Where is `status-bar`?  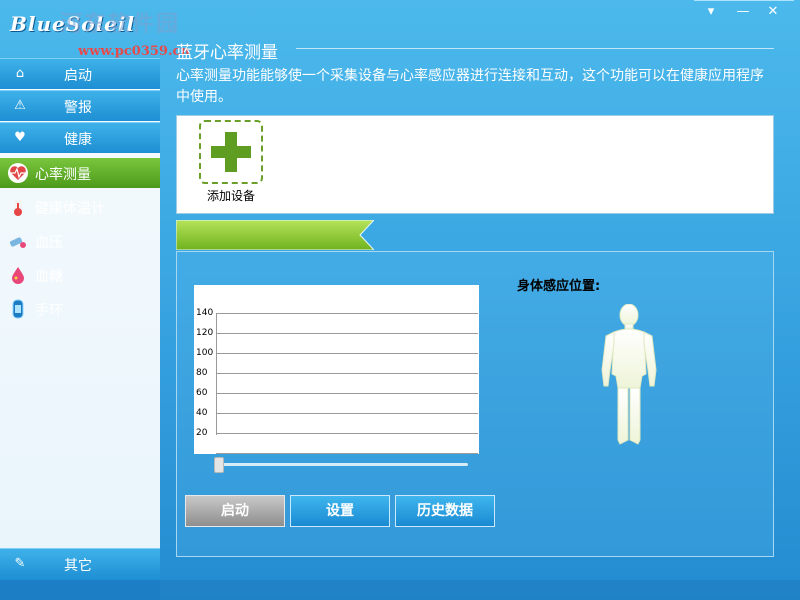
status-bar is located at coordinates (480, 590).